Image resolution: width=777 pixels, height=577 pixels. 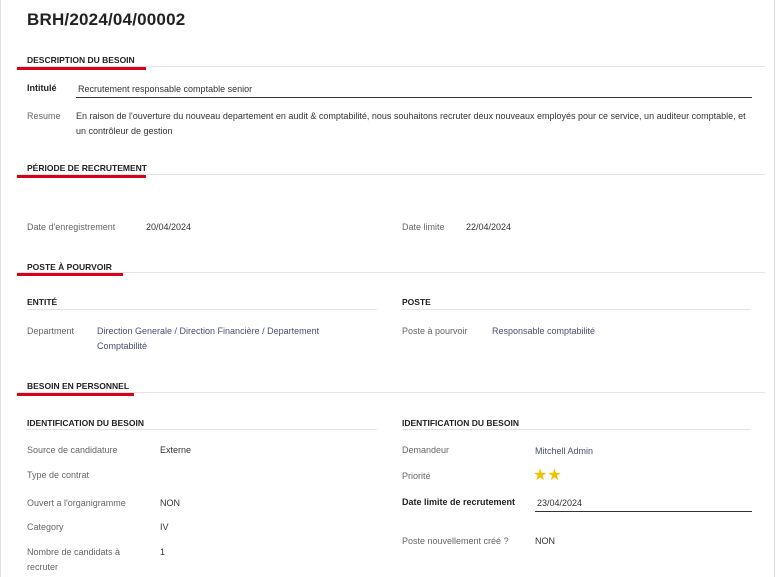 I want to click on date-enregistrement-value: 20/04/2024, so click(x=168, y=227).